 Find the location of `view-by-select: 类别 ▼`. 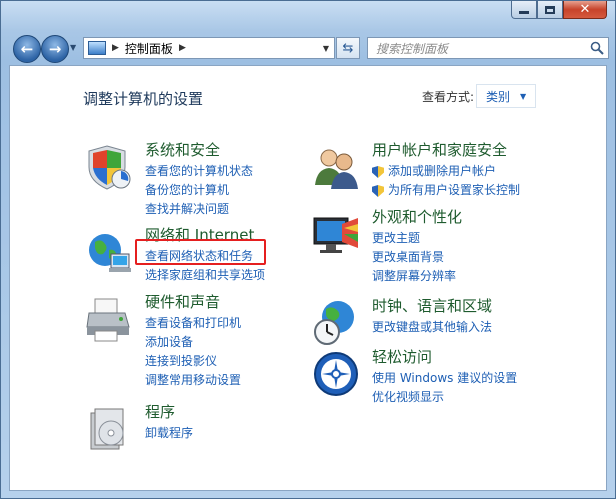

view-by-select: 类别 ▼ is located at coordinates (506, 96).